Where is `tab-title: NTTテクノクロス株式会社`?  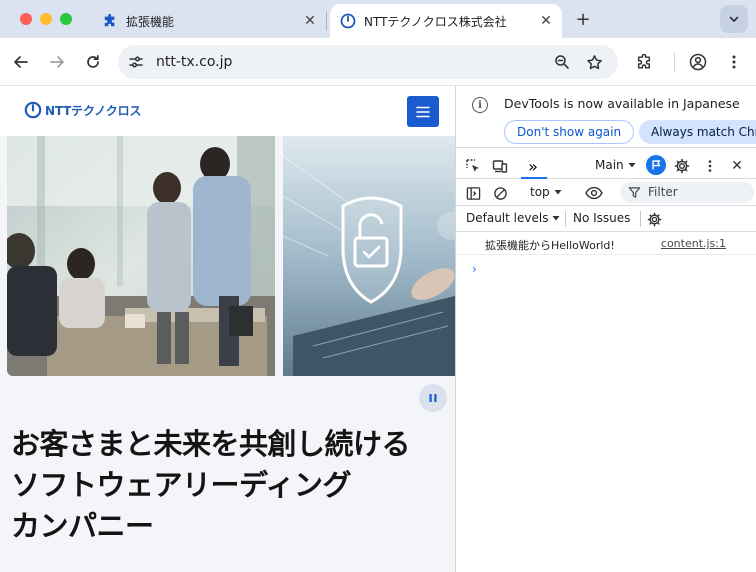
tab-title: NTTテクノクロス株式会社 is located at coordinates (435, 21).